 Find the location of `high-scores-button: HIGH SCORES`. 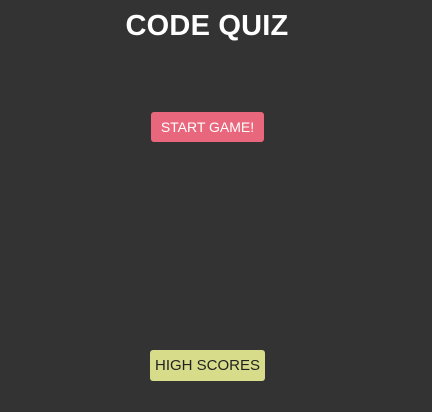

high-scores-button: HIGH SCORES is located at coordinates (207, 365).